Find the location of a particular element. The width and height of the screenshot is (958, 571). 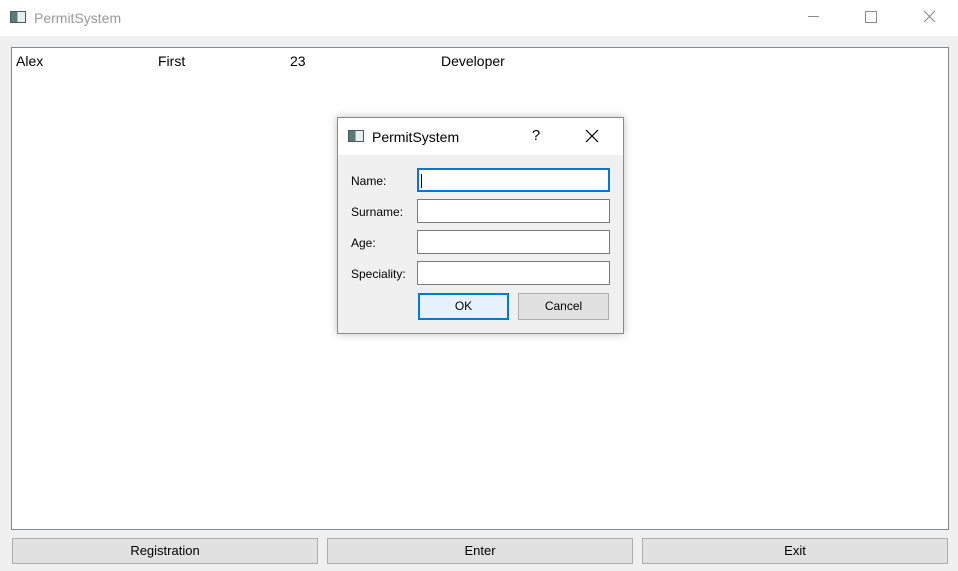

name-field is located at coordinates (513, 180).